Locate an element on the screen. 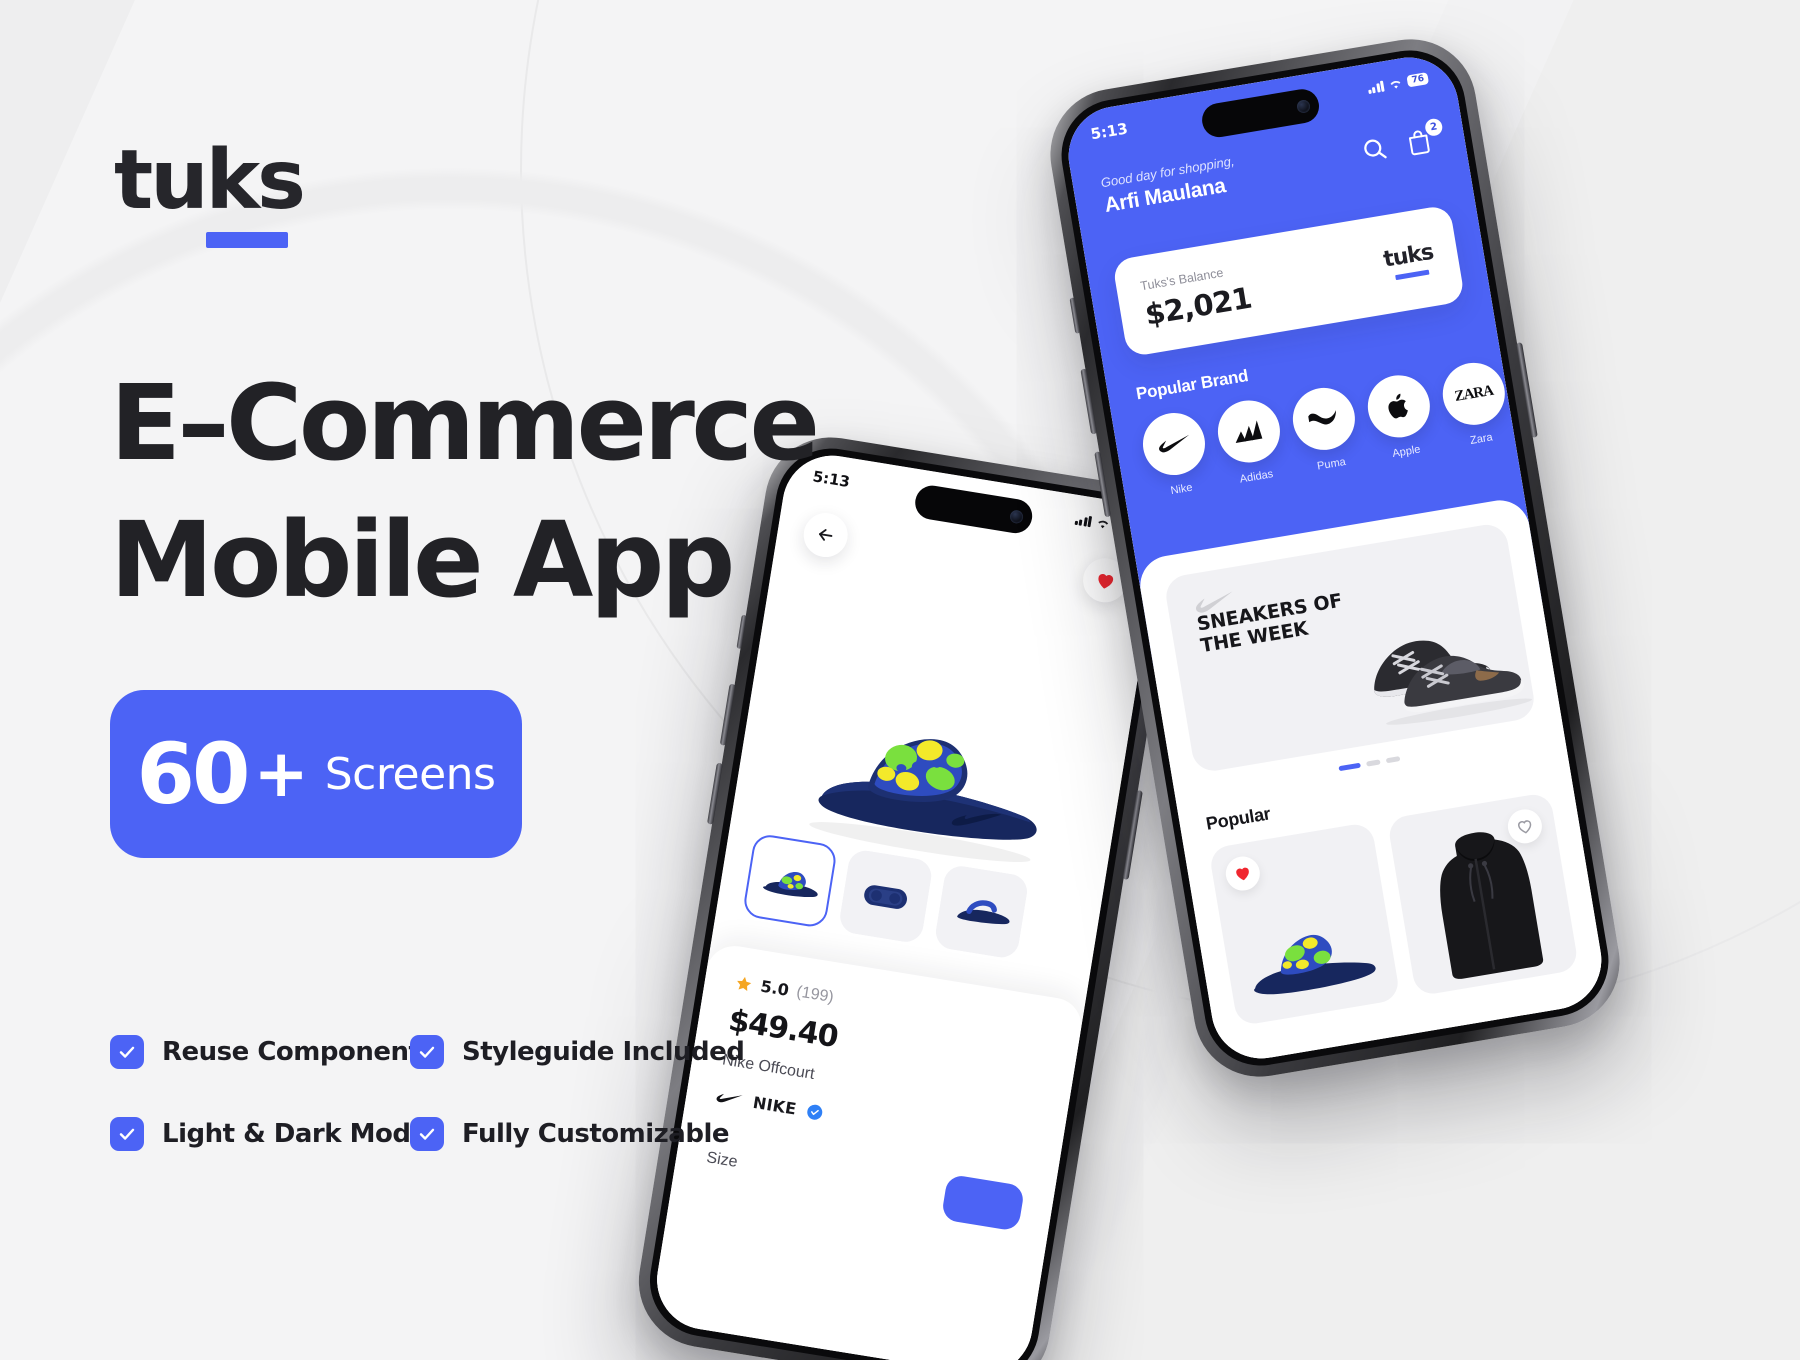 The width and height of the screenshot is (1800, 1360). adidas-icon is located at coordinates (1249, 431).